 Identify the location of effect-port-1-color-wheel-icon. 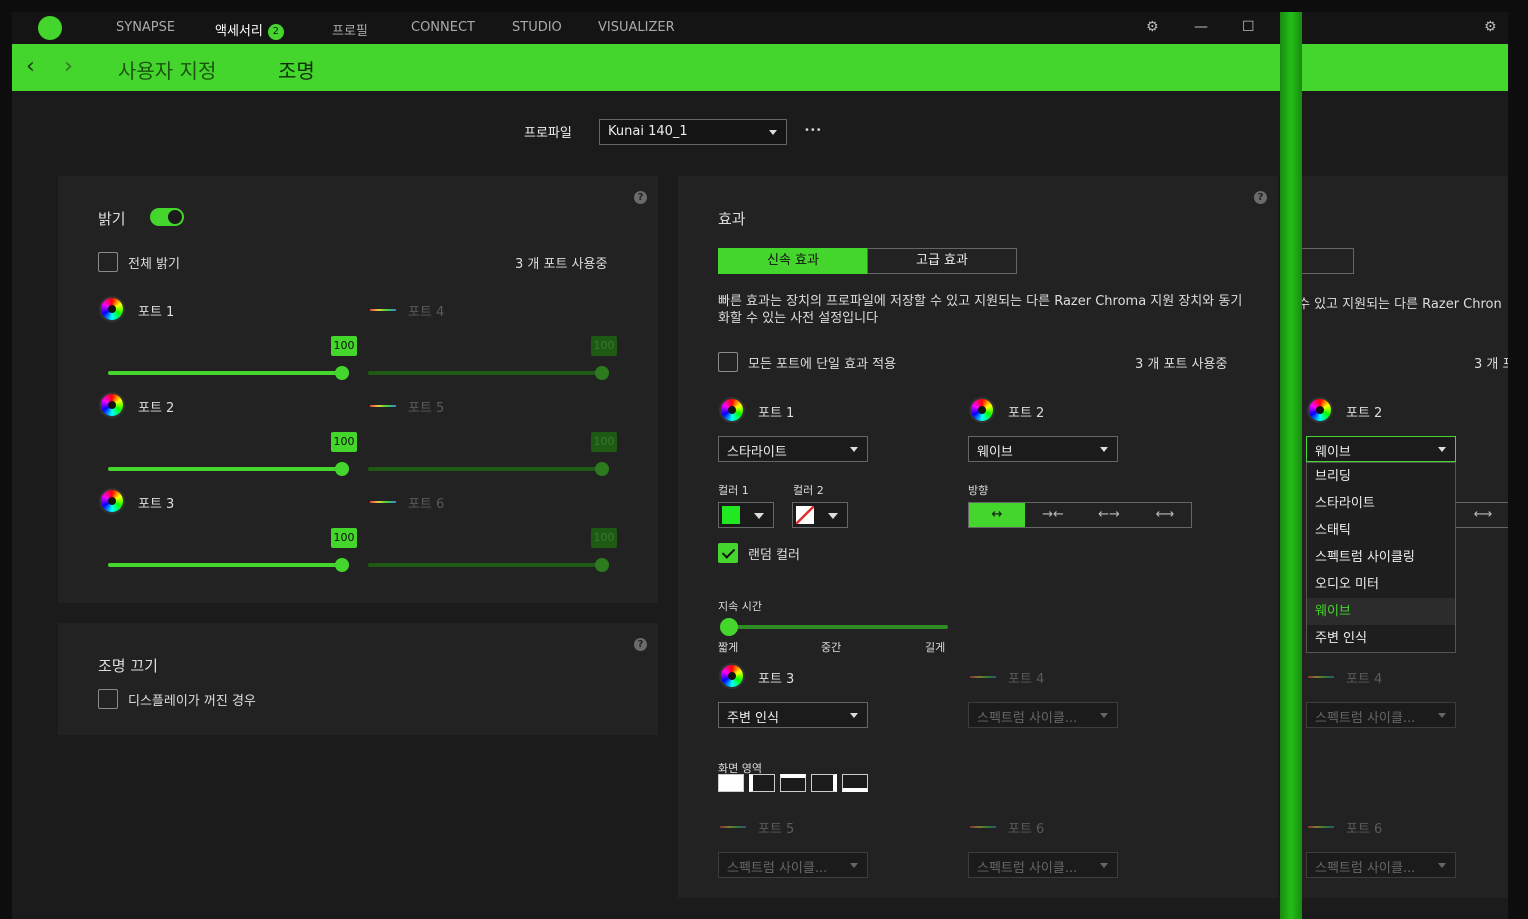
(732, 410).